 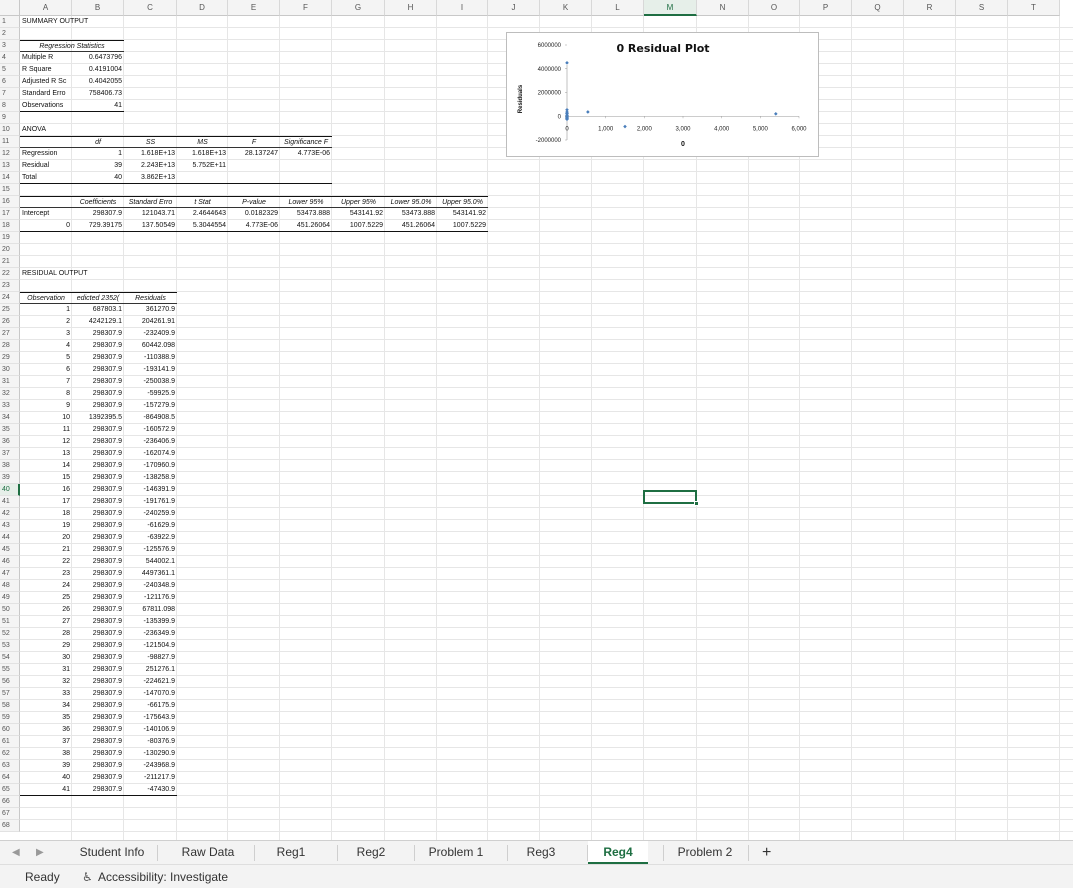 What do you see at coordinates (10, 130) in the screenshot?
I see `row-header-10: 10` at bounding box center [10, 130].